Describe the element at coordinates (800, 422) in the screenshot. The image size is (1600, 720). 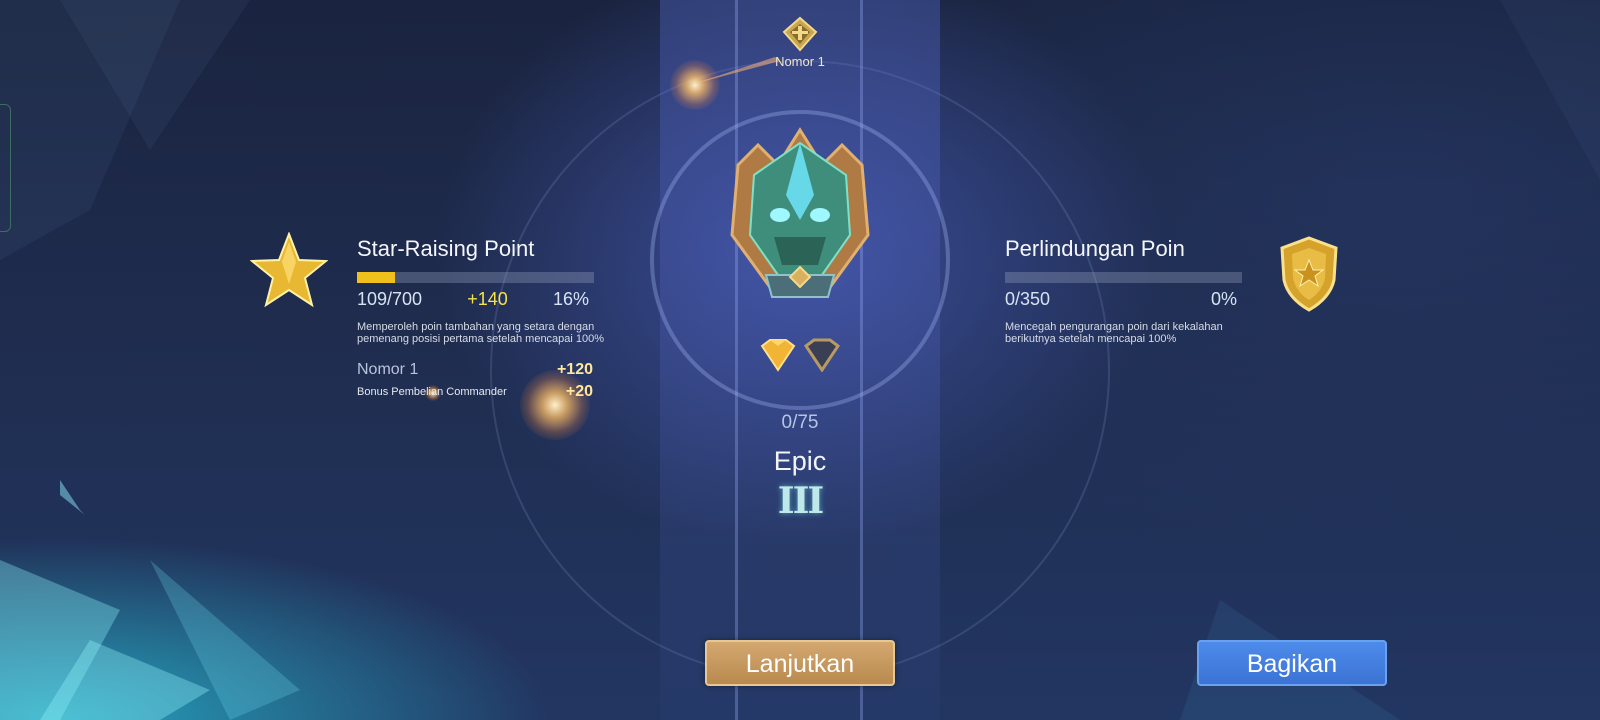
I see `rank-progress-text: 0/75` at that location.